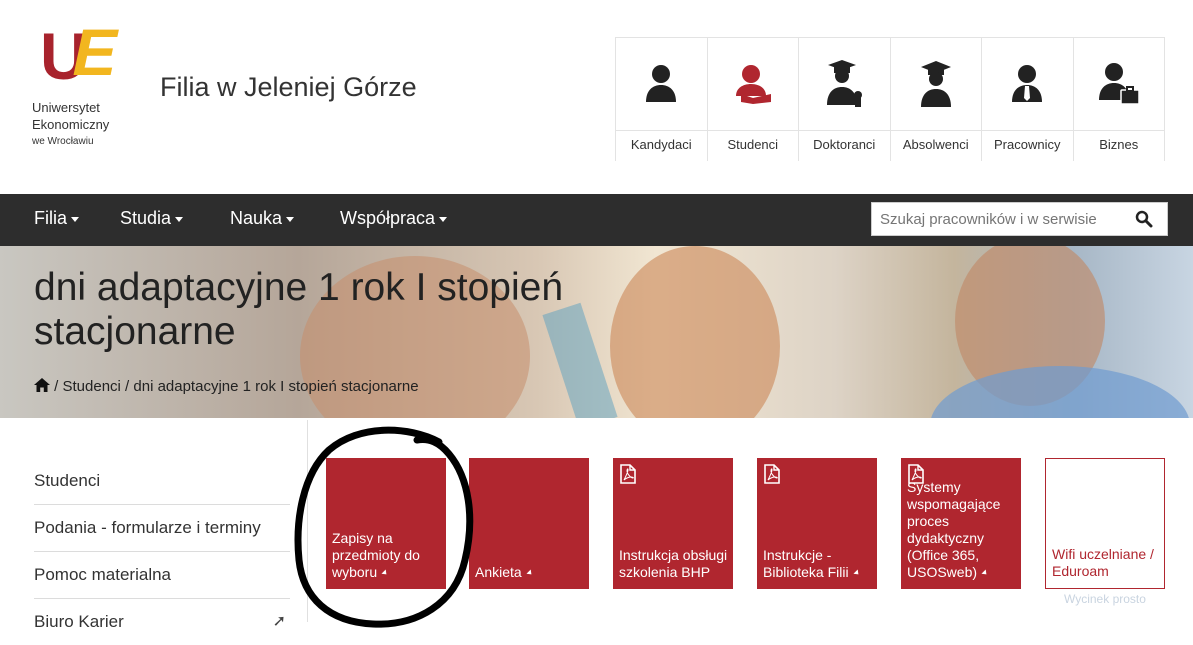 The image size is (1193, 645). I want to click on tile-wifi: Wifi uczelniane / Eduroam, so click(1105, 523).